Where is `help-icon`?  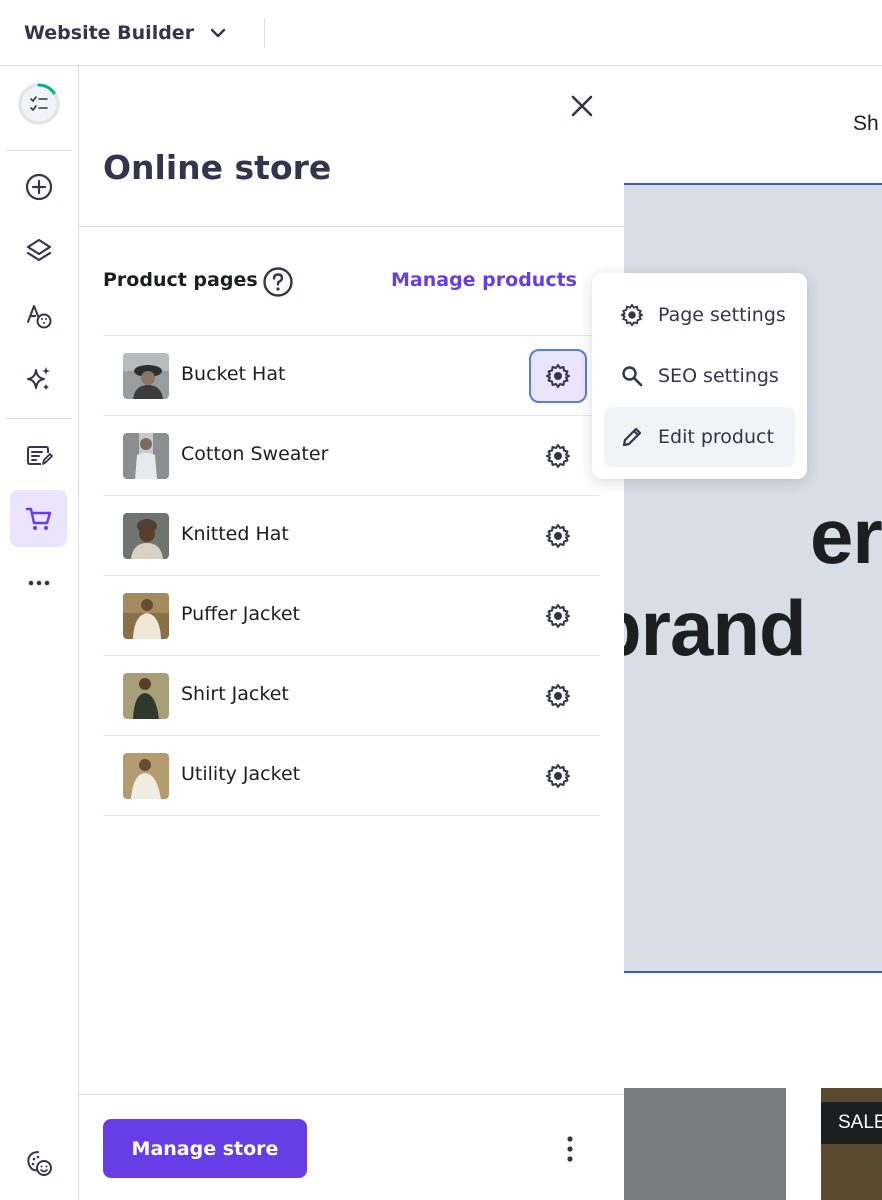
help-icon is located at coordinates (278, 282).